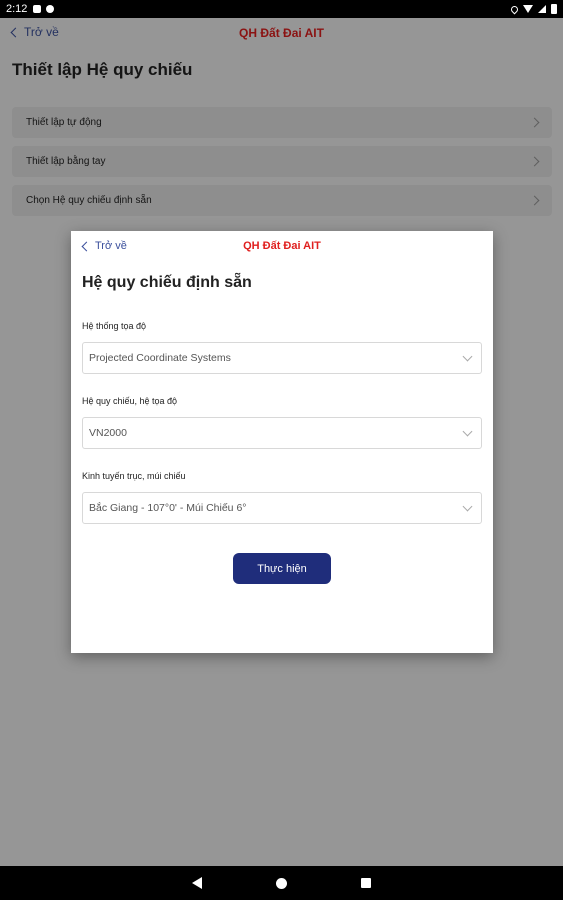  Describe the element at coordinates (160, 358) in the screenshot. I see `select-value: Projected Coordinate Systems` at that location.